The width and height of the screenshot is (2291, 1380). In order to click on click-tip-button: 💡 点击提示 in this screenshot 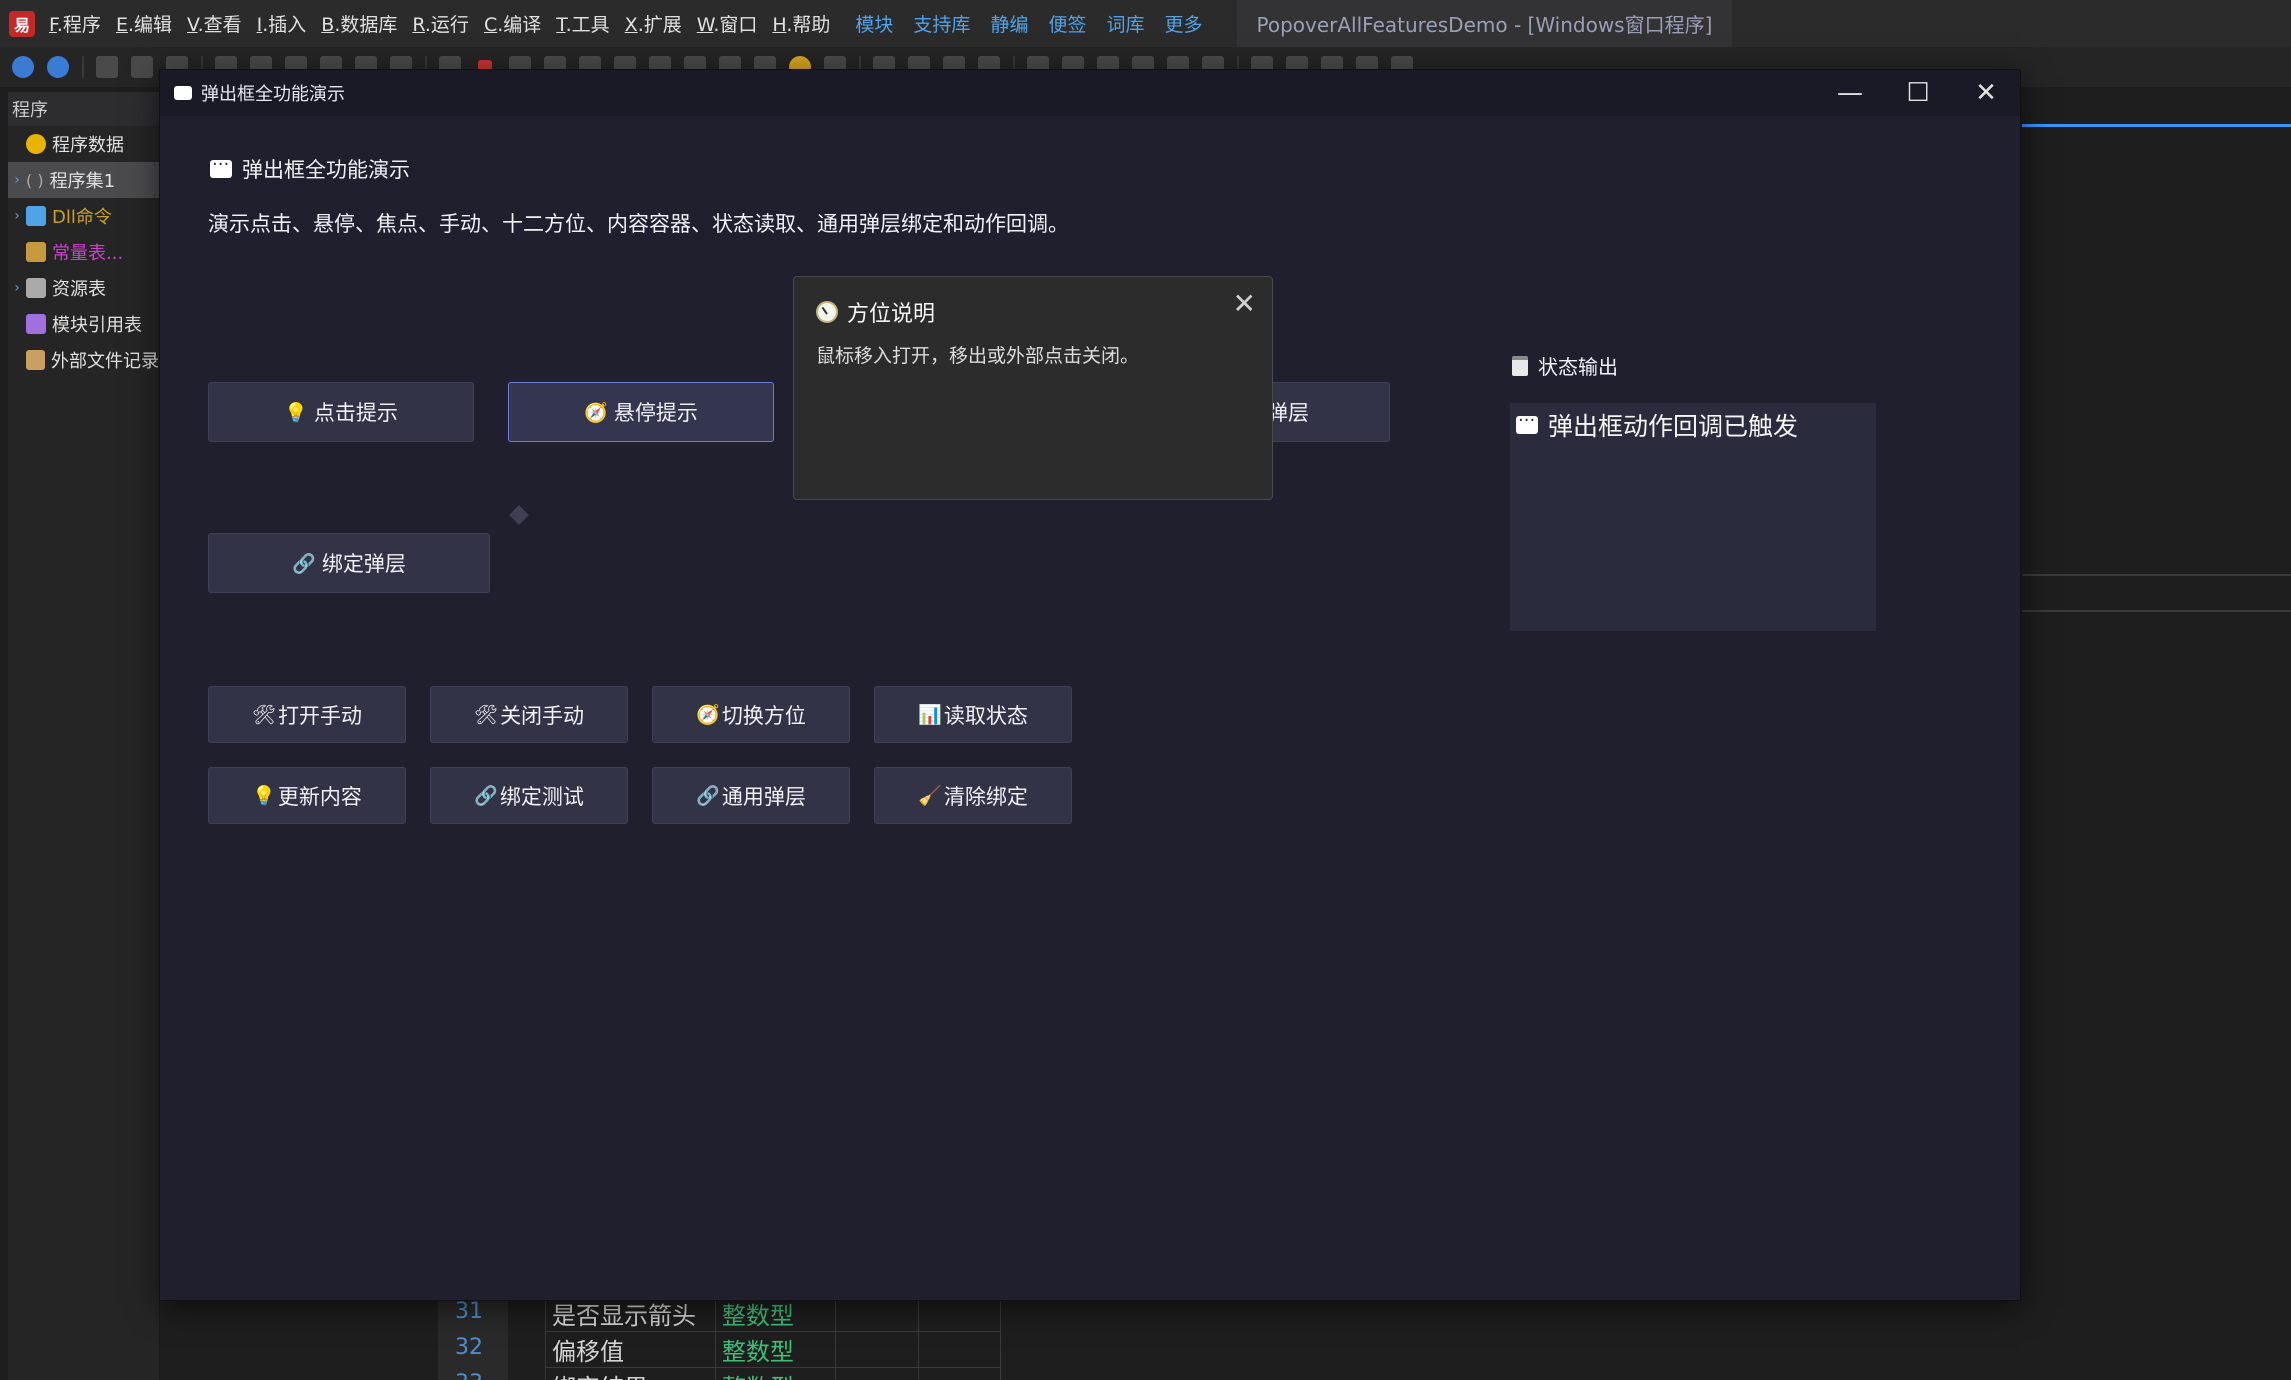, I will do `click(341, 412)`.